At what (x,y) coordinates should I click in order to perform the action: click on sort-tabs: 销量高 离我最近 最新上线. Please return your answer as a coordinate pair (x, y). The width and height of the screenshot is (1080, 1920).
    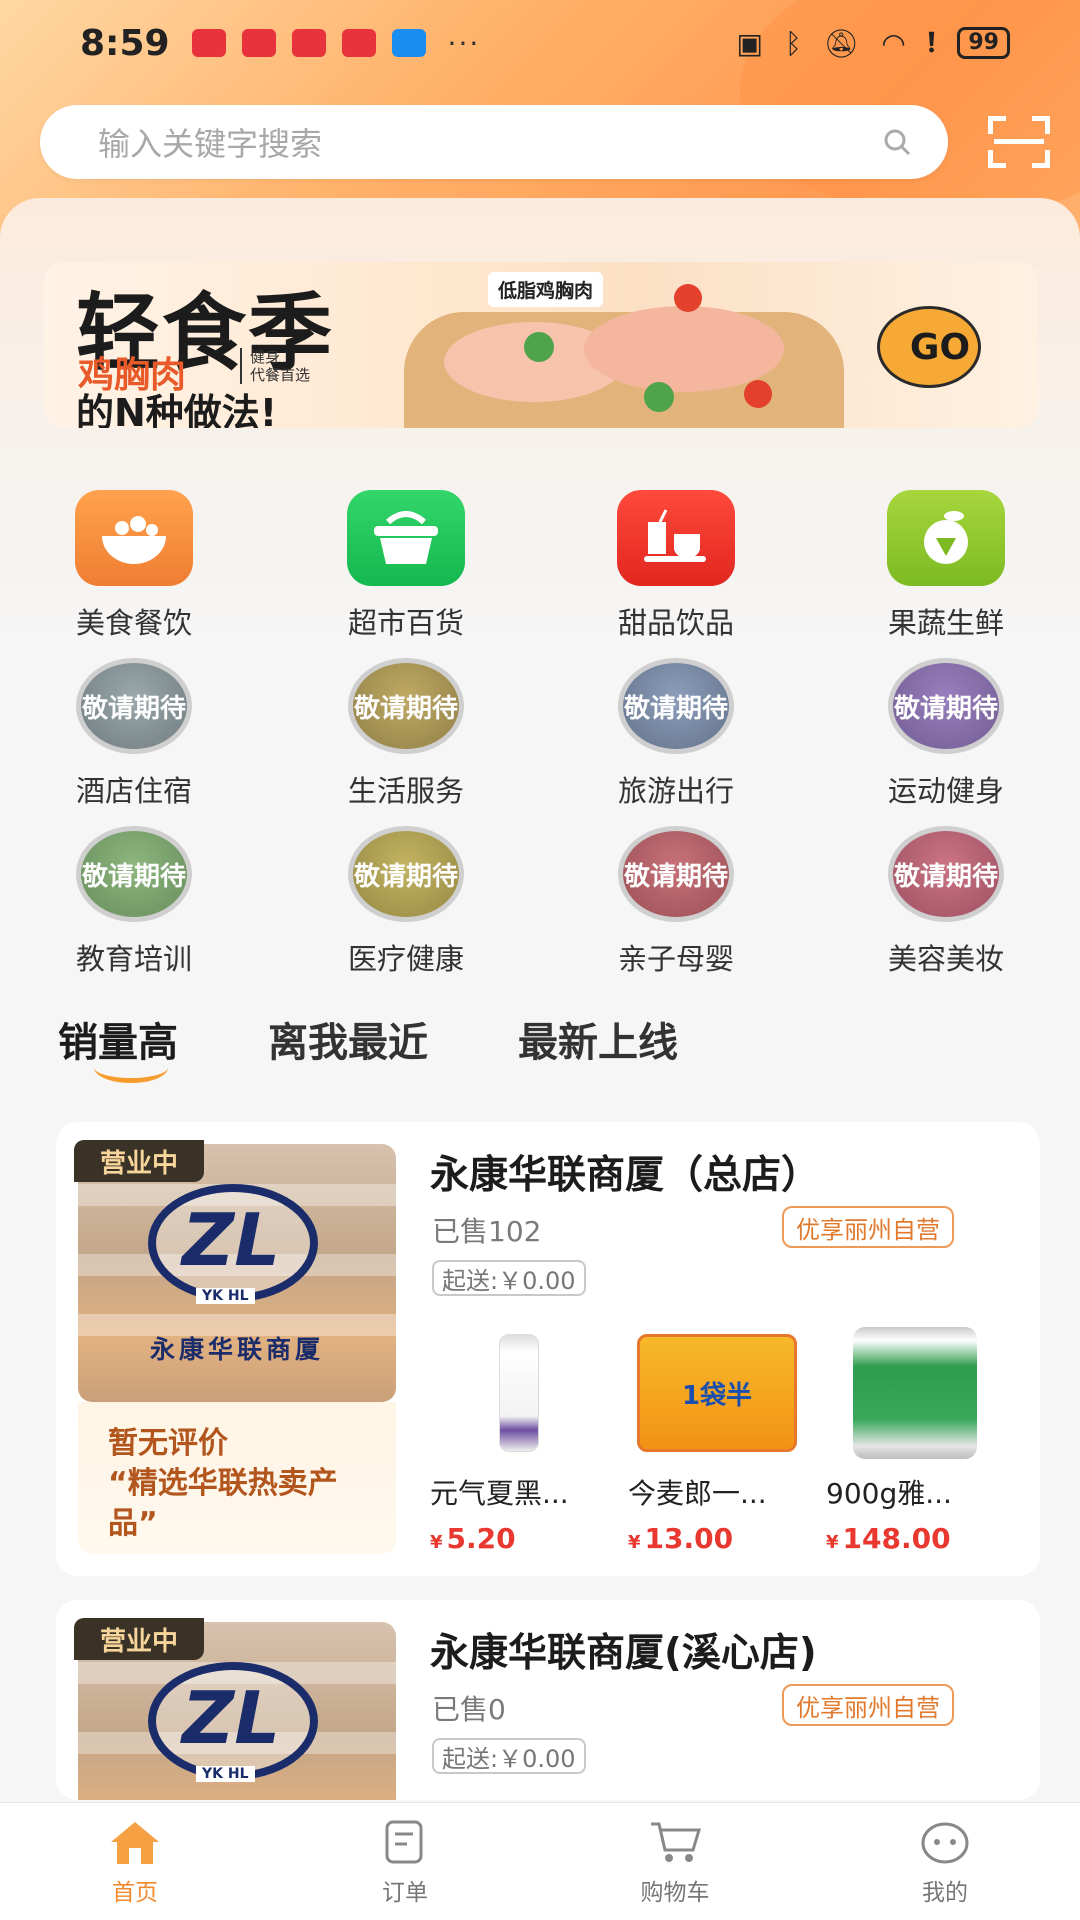
    Looking at the image, I should click on (368, 1046).